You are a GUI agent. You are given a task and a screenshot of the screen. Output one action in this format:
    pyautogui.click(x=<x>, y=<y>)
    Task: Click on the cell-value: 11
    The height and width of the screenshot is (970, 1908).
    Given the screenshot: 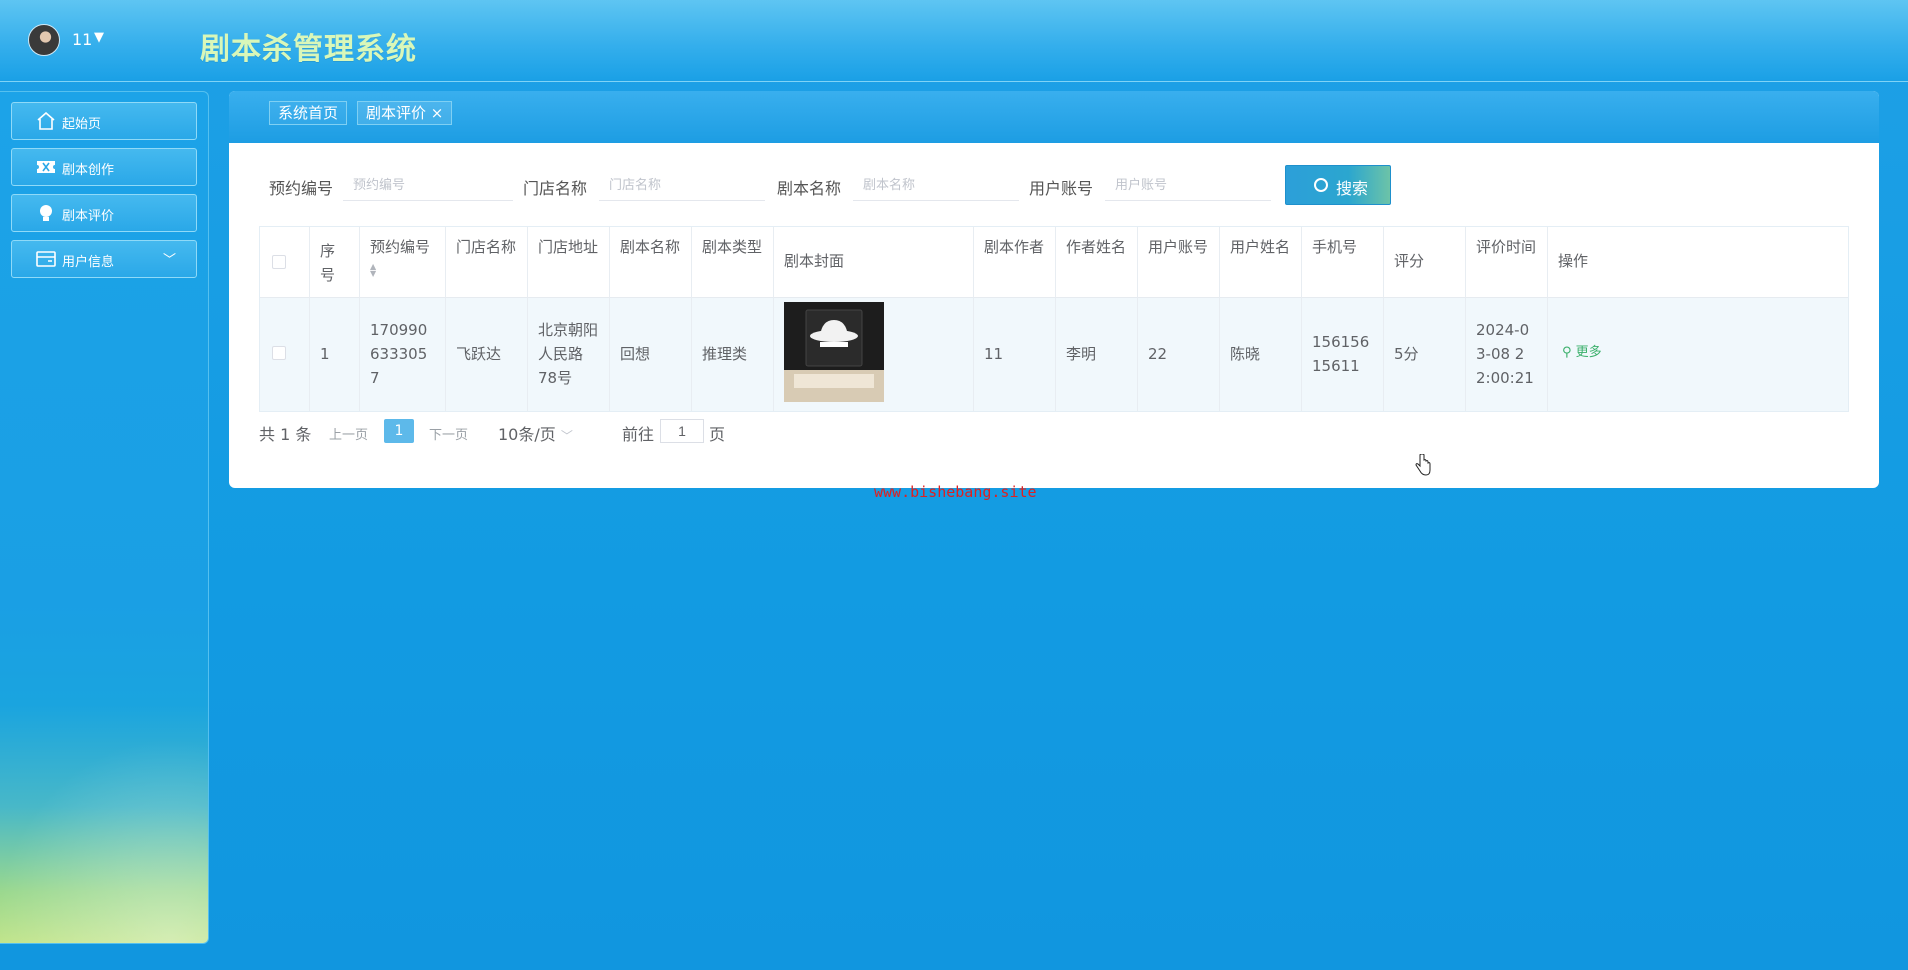 What is the action you would take?
    pyautogui.click(x=994, y=354)
    